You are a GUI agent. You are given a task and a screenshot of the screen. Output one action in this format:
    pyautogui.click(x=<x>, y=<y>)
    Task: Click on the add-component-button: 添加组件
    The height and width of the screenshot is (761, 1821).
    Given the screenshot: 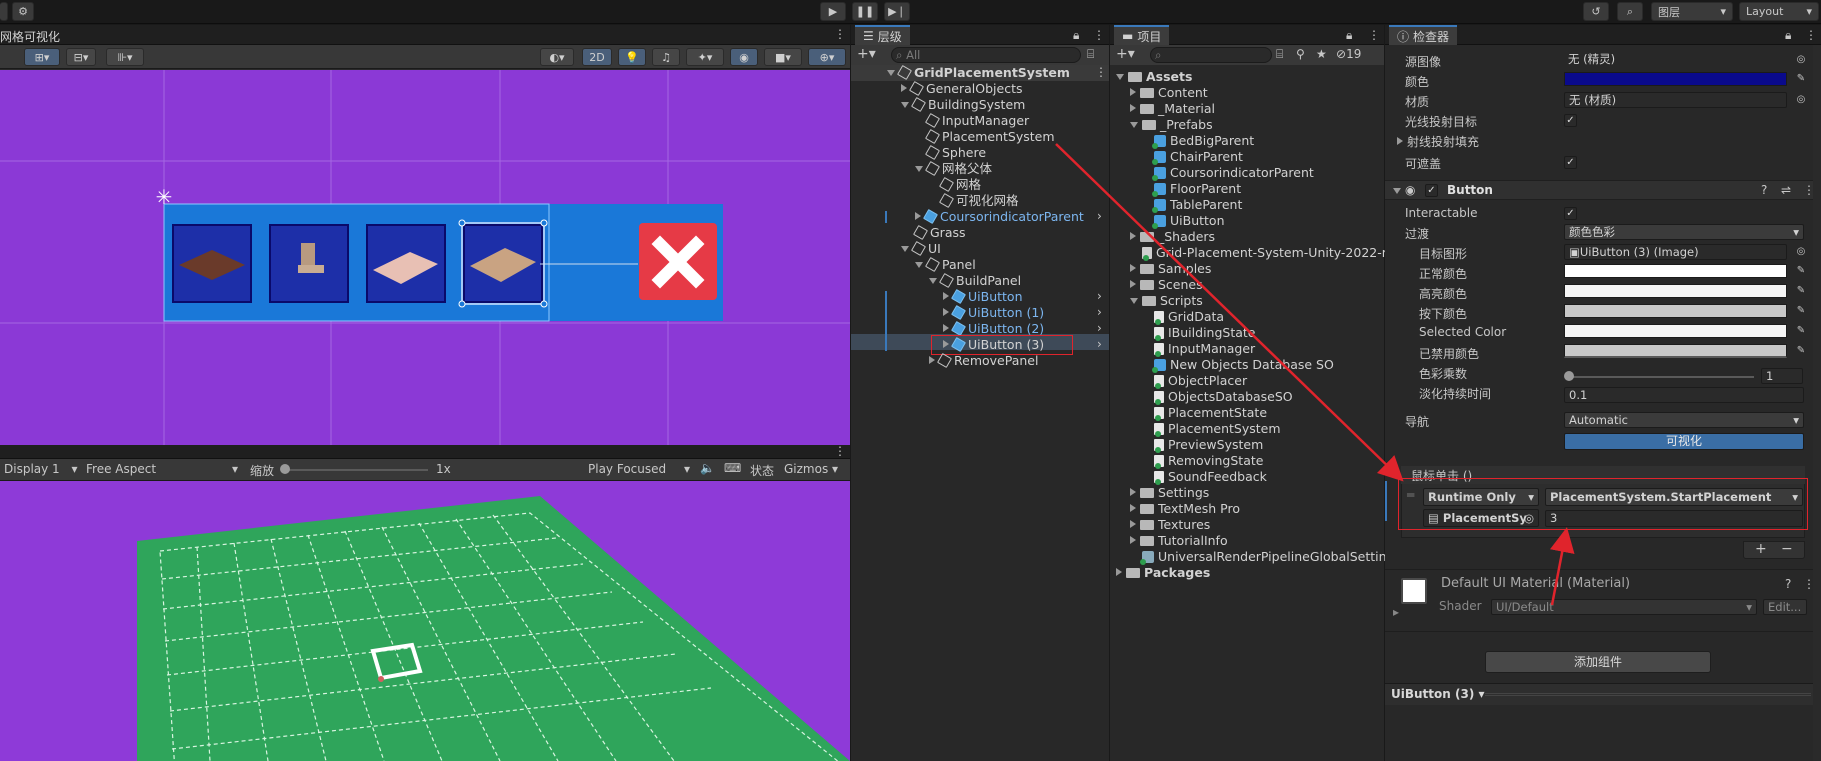 What is the action you would take?
    pyautogui.click(x=1598, y=662)
    